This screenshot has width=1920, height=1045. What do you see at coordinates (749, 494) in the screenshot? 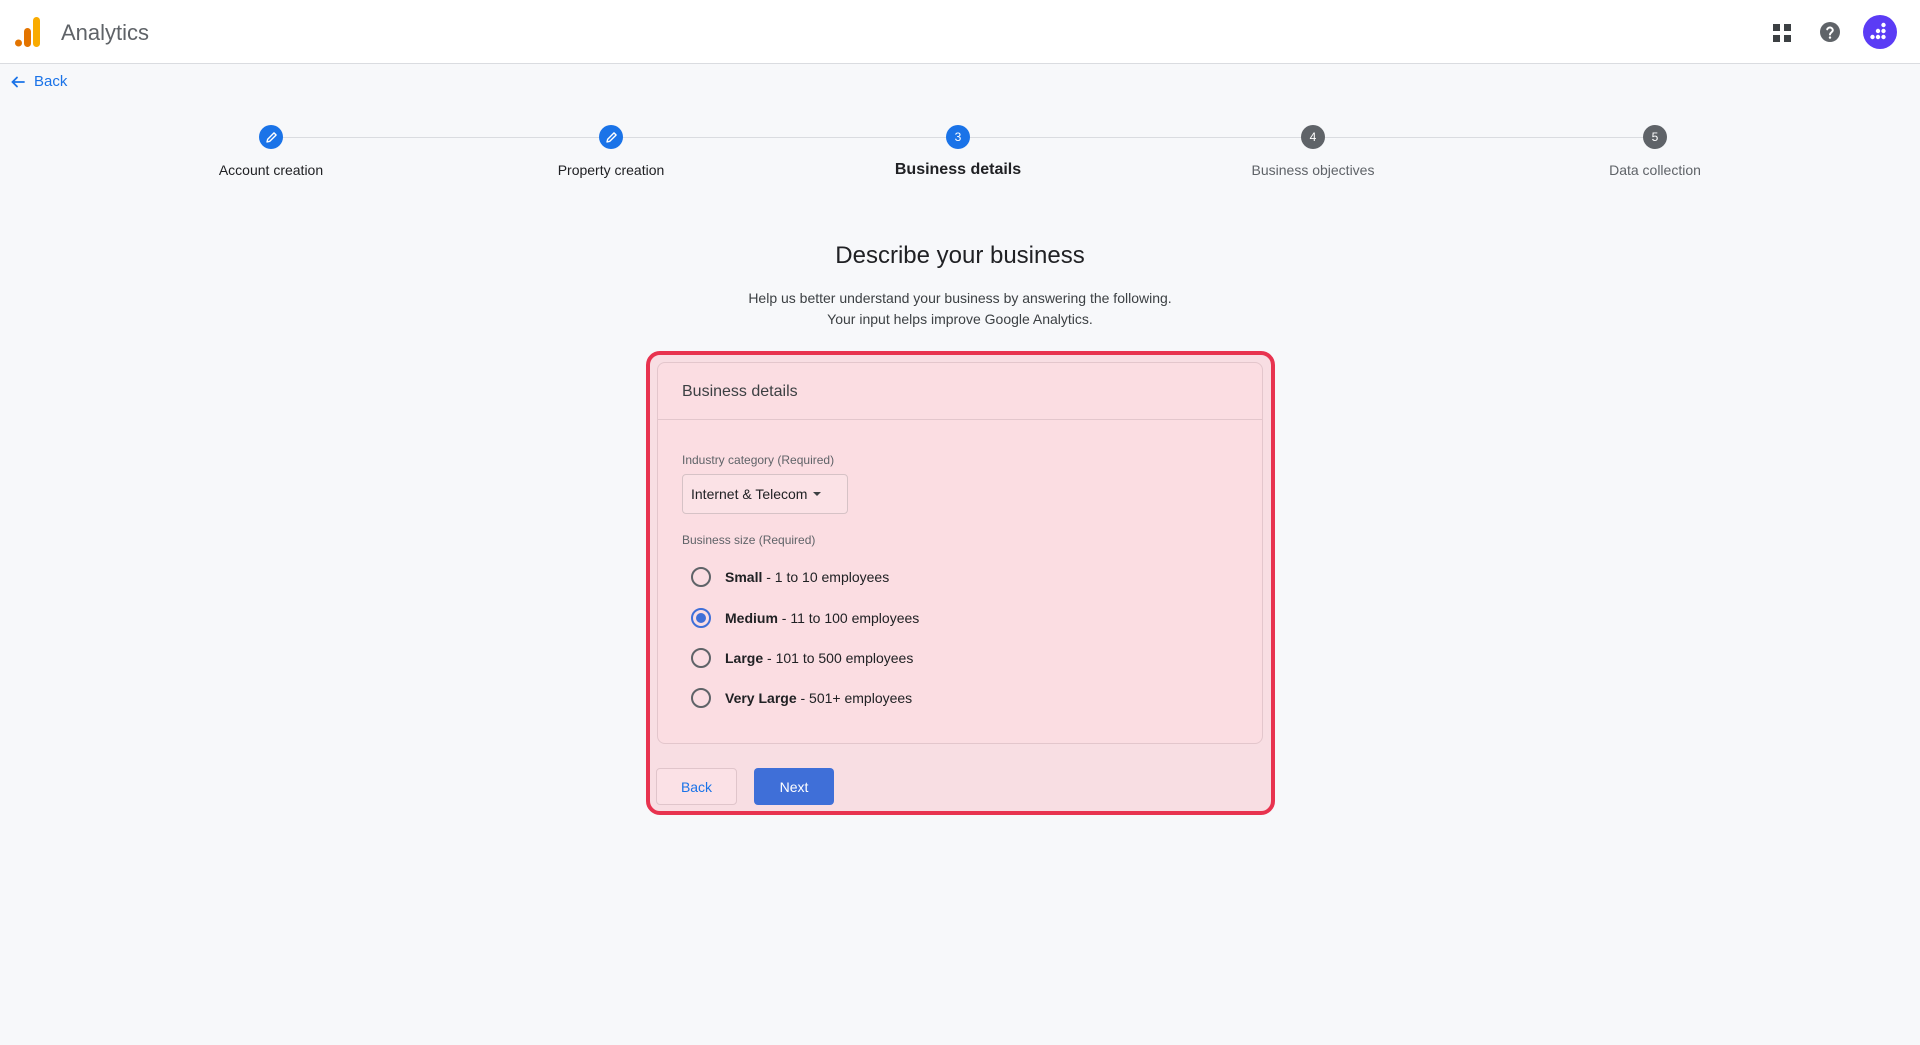
I see `industry-select-value: Internet & Telecom` at bounding box center [749, 494].